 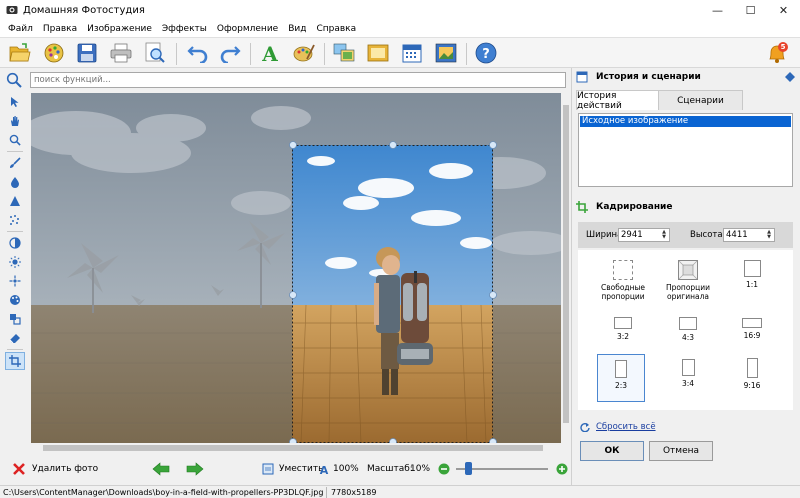 What do you see at coordinates (298, 80) in the screenshot?
I see `search-input` at bounding box center [298, 80].